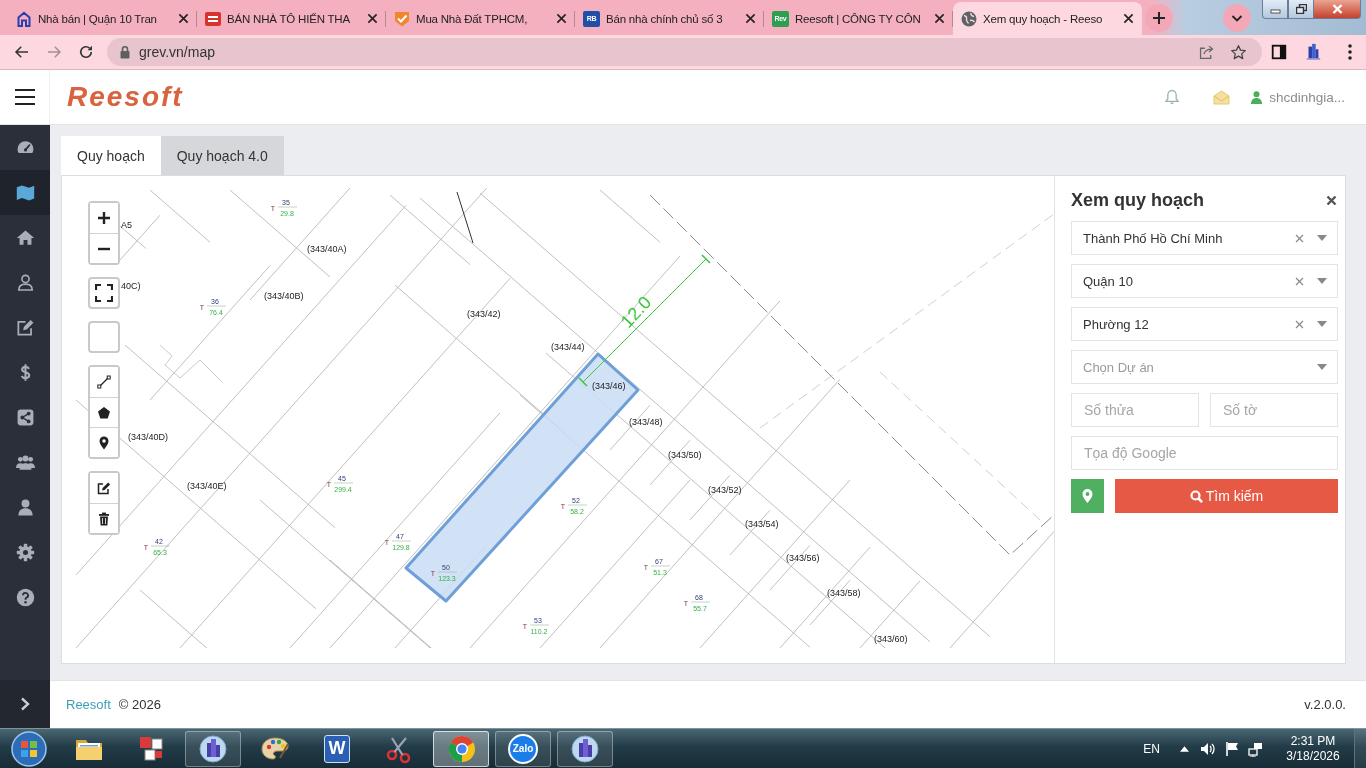  I want to click on forward-arrow-icon, so click(54, 52).